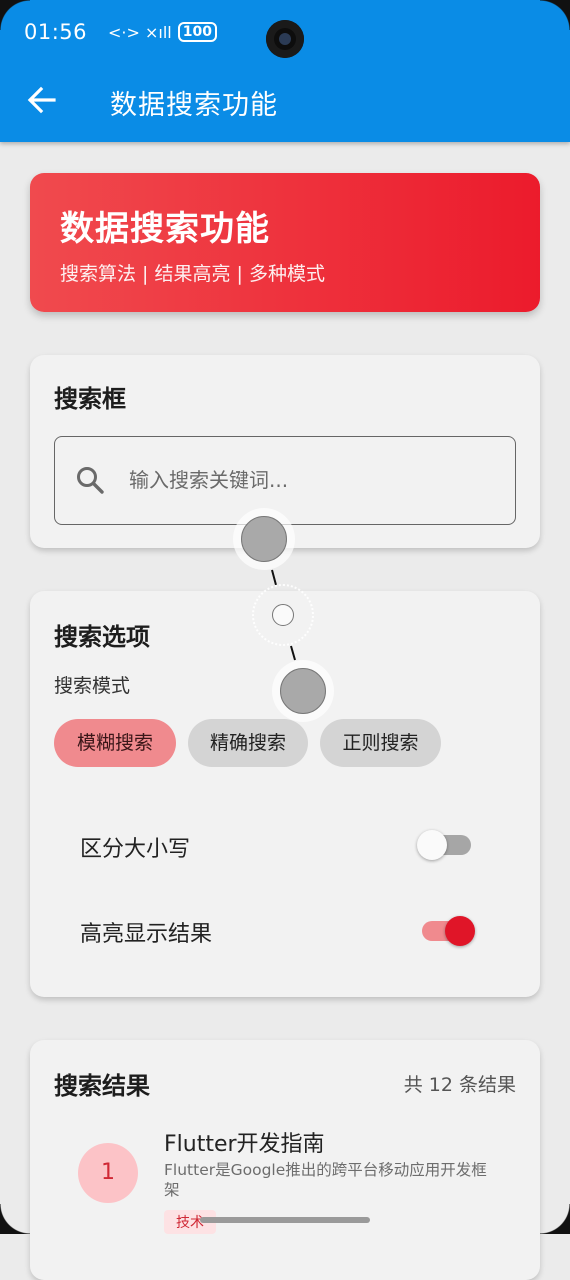 Image resolution: width=570 pixels, height=1280 pixels. I want to click on chip-exact-search: 精确搜索, so click(248, 743).